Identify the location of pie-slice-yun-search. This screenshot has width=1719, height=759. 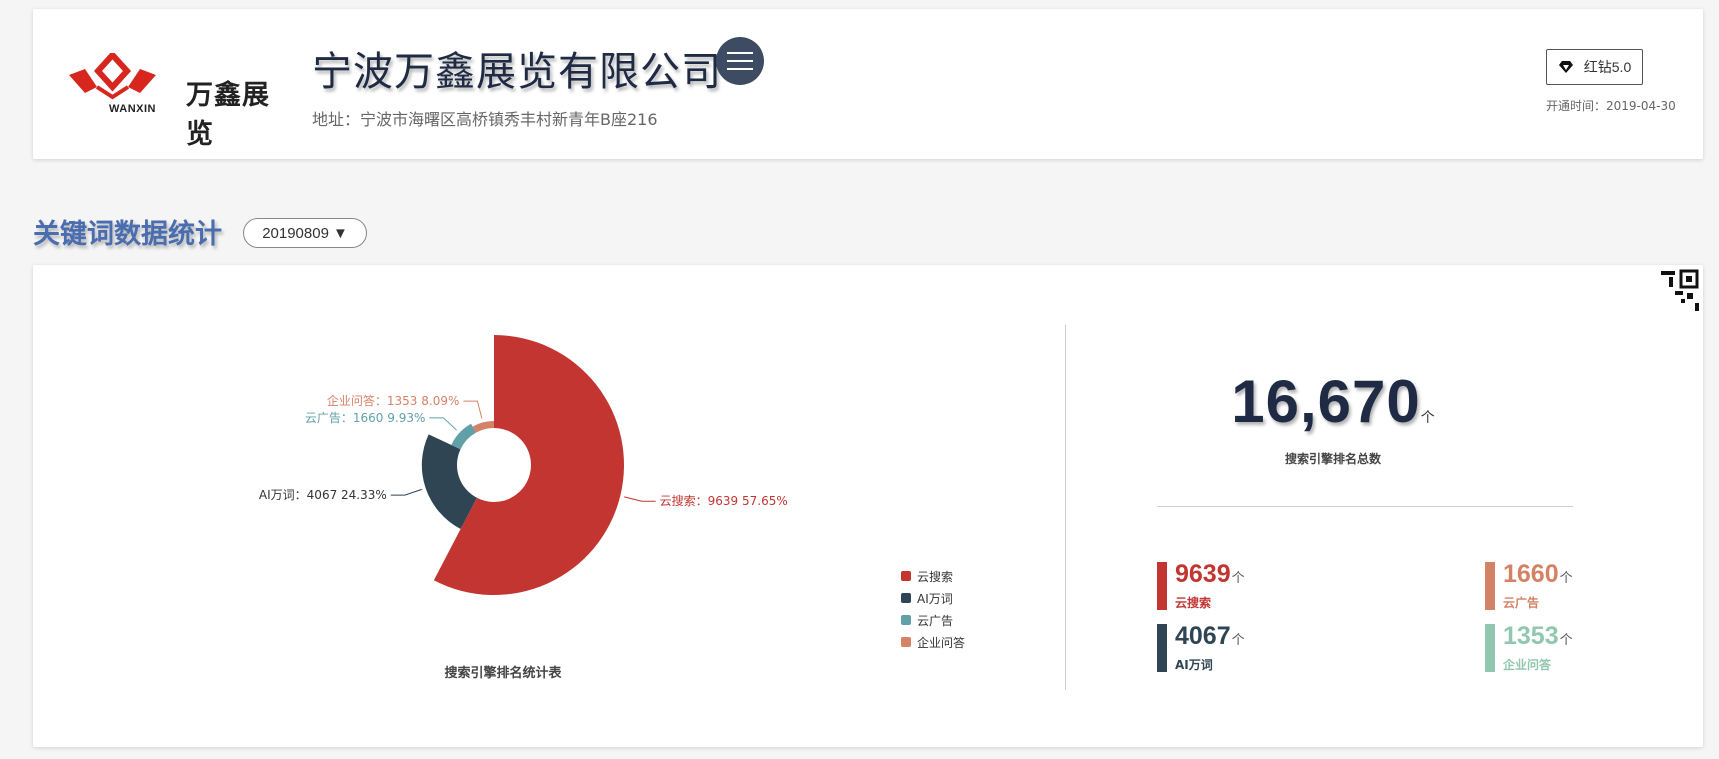
(529, 465).